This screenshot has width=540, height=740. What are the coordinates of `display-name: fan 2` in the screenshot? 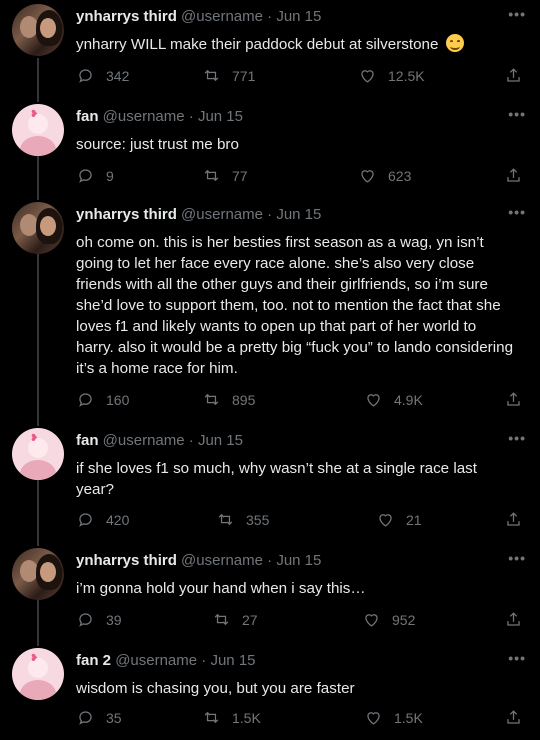 It's located at (93, 660).